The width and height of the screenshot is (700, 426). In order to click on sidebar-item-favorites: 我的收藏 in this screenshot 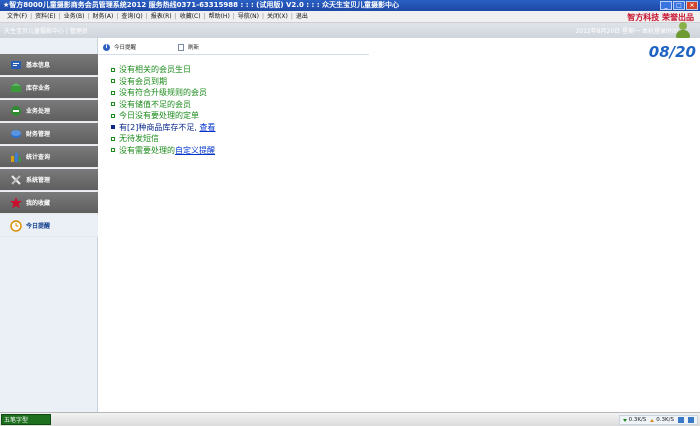, I will do `click(49, 203)`.